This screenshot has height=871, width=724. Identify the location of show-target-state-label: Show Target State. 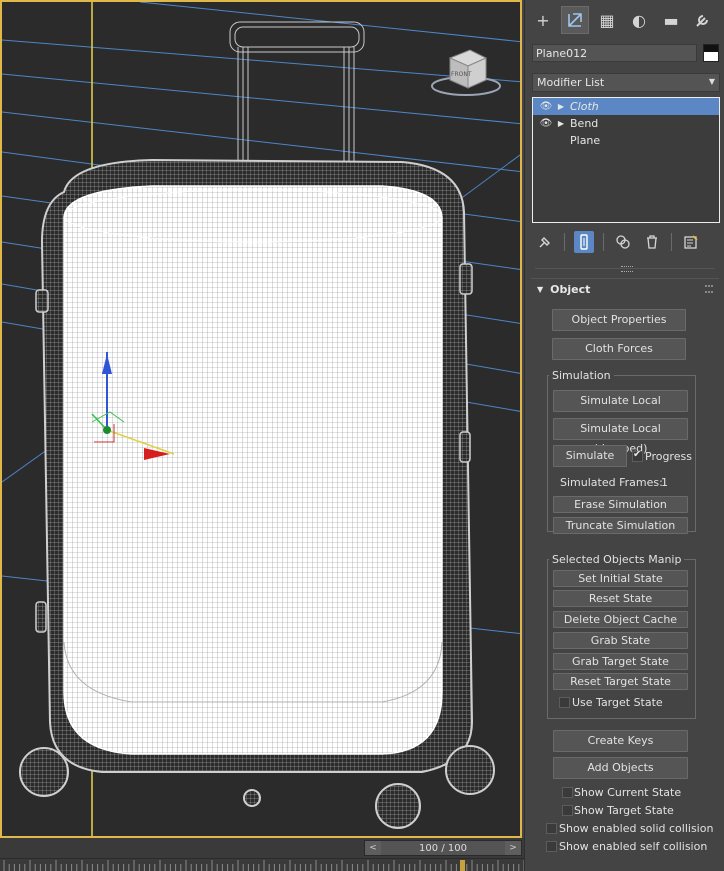
(624, 810).